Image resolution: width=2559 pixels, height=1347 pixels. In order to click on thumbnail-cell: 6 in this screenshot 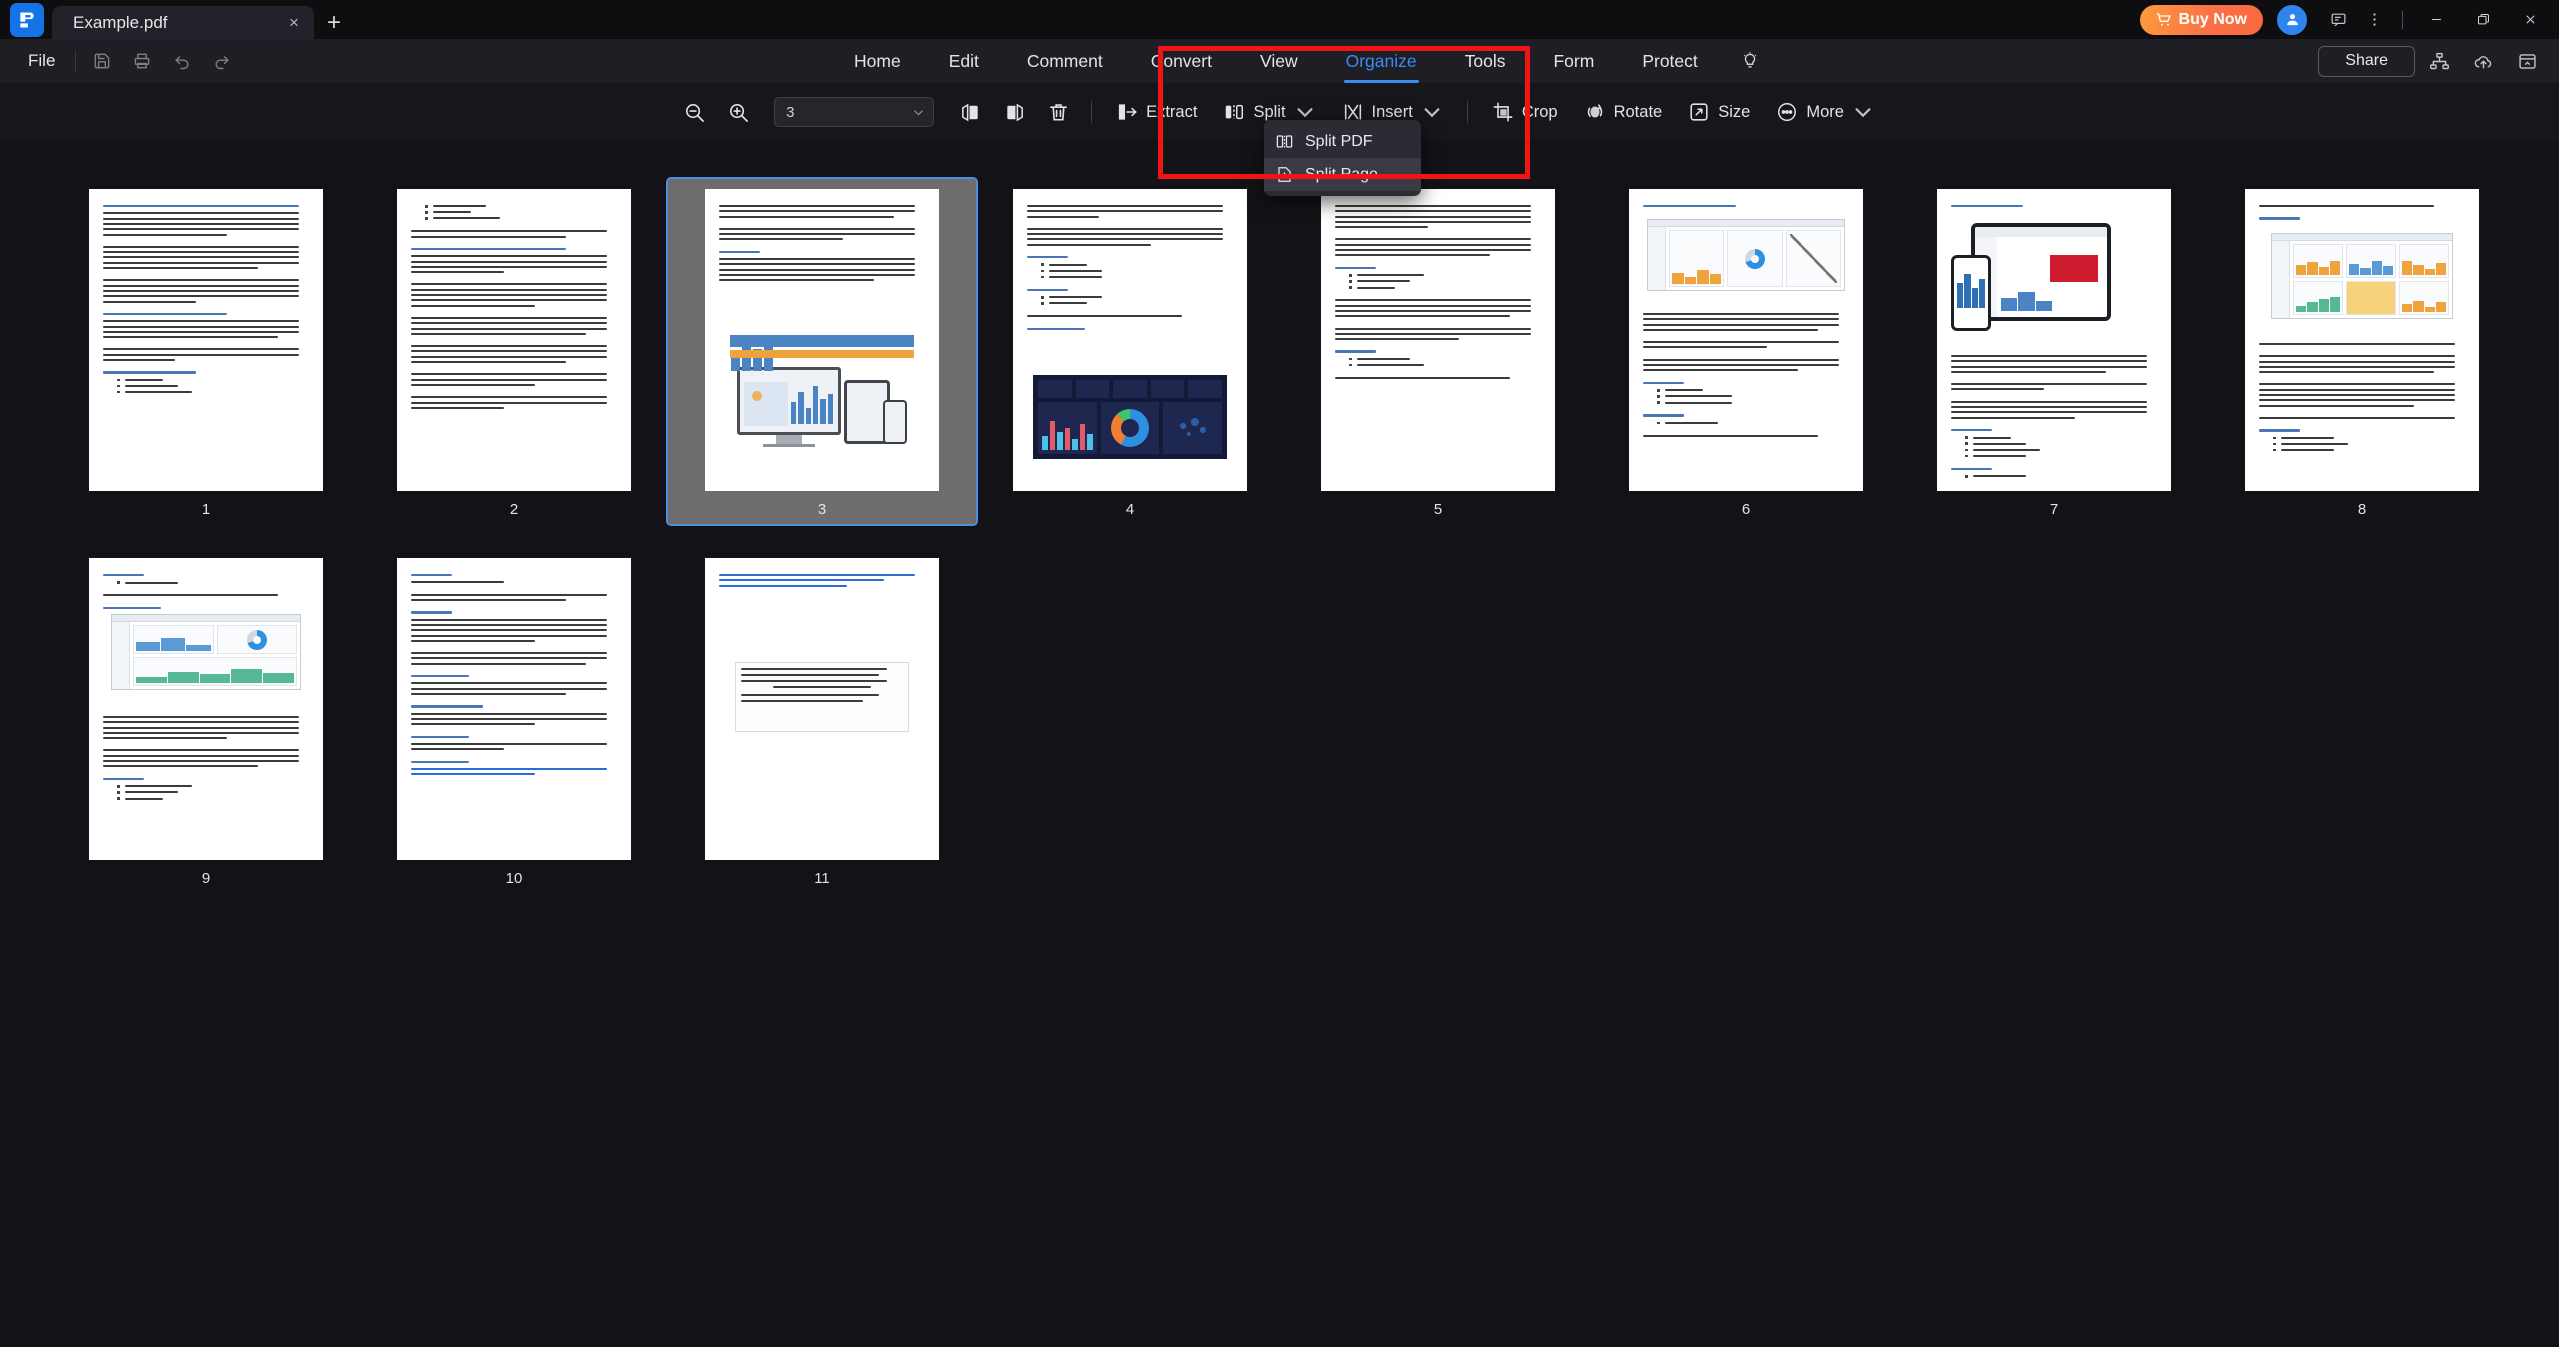, I will do `click(1746, 351)`.